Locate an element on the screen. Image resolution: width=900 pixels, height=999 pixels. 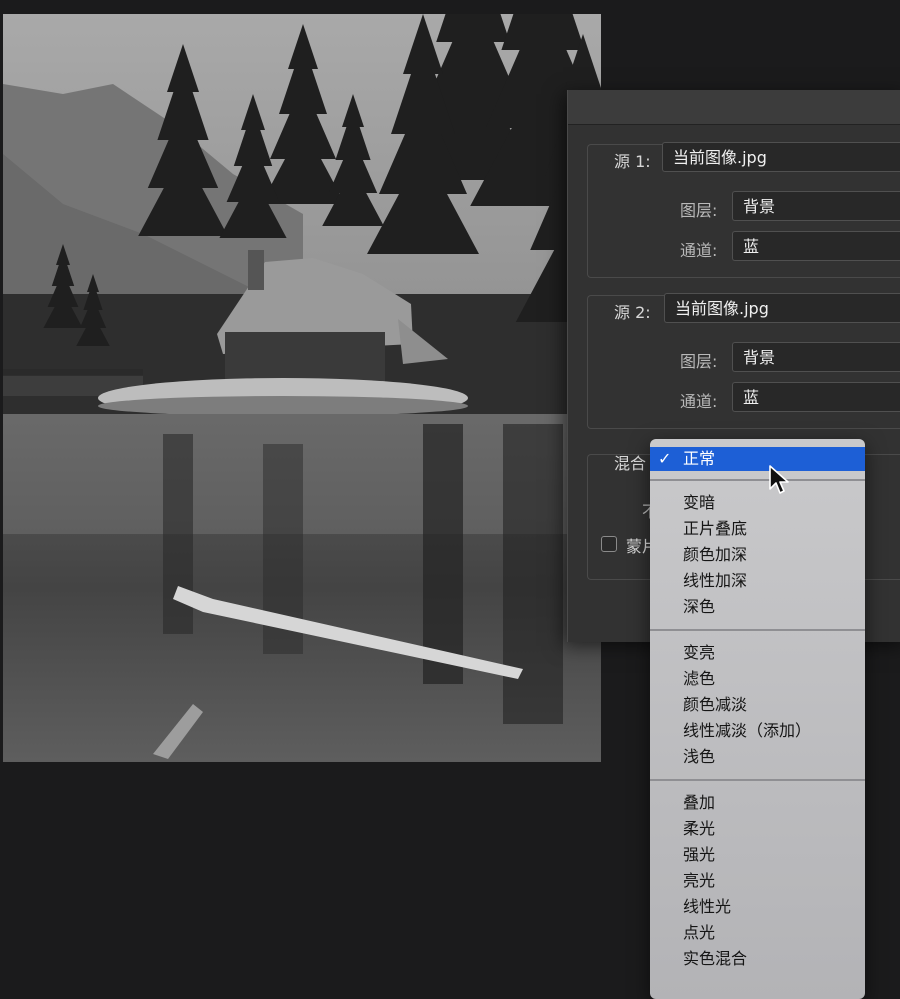
menu-item-darker-color: 深色 is located at coordinates (757, 607).